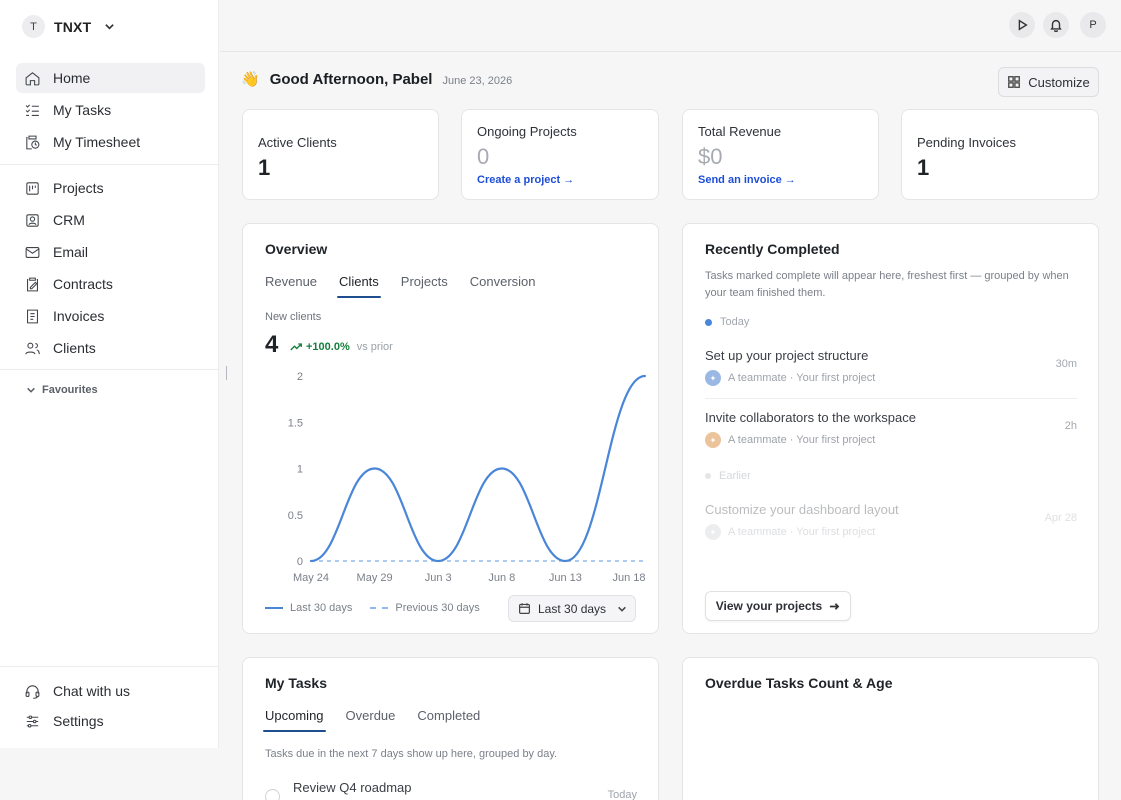 The image size is (1121, 800). What do you see at coordinates (250, 79) in the screenshot?
I see `wave-icon: 👋` at bounding box center [250, 79].